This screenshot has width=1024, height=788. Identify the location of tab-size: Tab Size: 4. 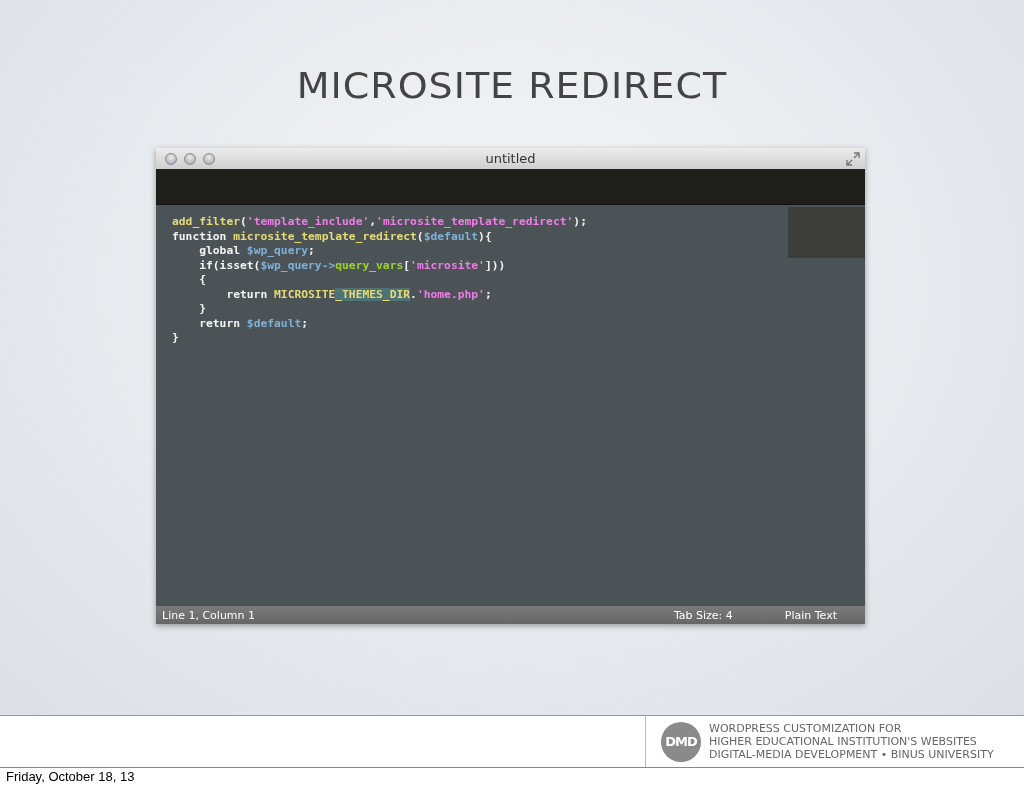
(703, 615).